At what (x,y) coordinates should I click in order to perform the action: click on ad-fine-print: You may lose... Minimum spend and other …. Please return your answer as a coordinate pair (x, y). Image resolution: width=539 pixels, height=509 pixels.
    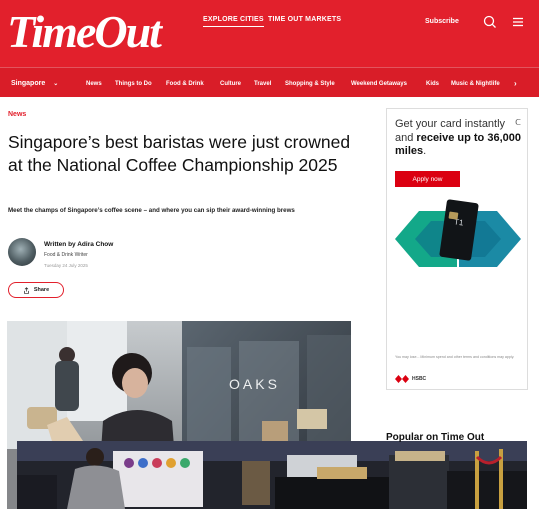
    Looking at the image, I should click on (455, 357).